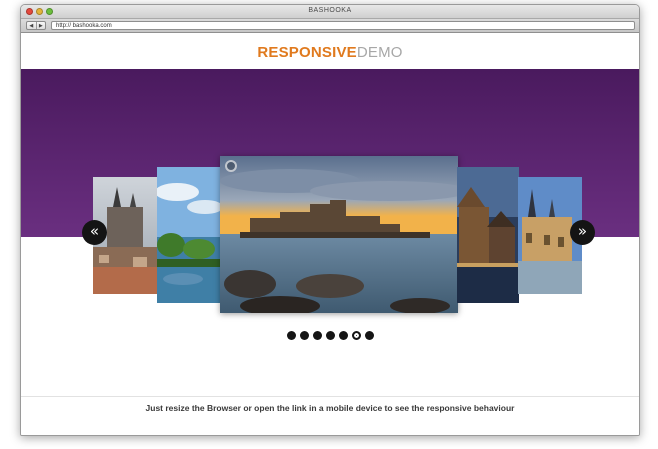 The height and width of the screenshot is (449, 658). I want to click on browser-toolbar: ◀ ▶ http:// bashooka.com, so click(330, 26).